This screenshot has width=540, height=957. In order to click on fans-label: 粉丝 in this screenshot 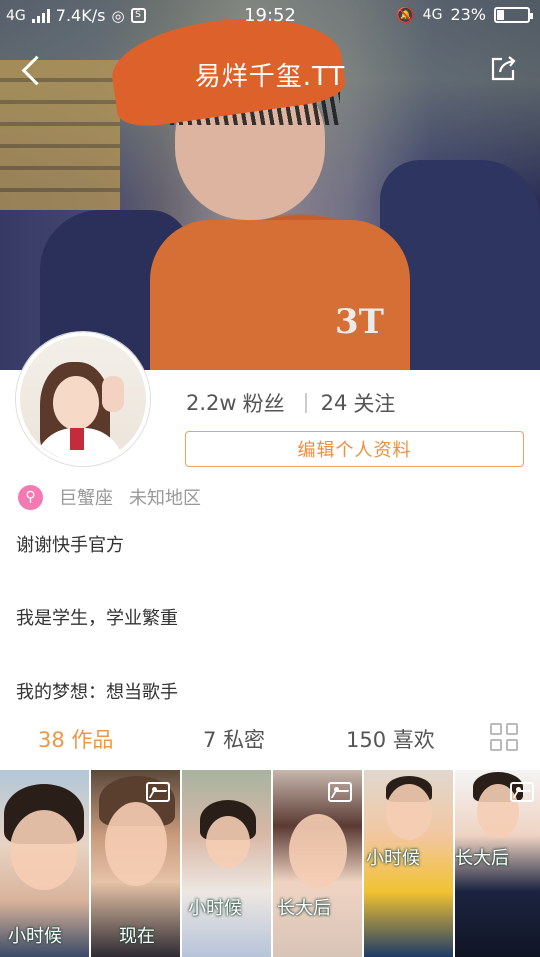, I will do `click(264, 403)`.